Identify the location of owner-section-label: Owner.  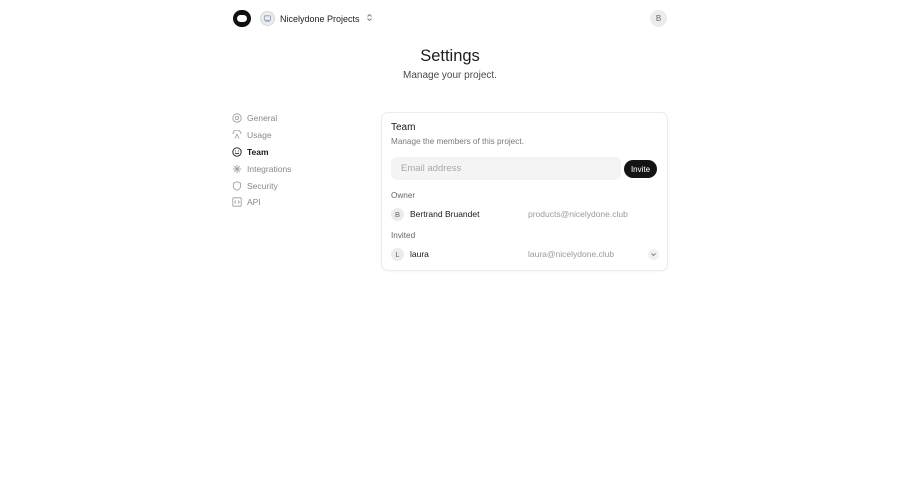
(403, 195).